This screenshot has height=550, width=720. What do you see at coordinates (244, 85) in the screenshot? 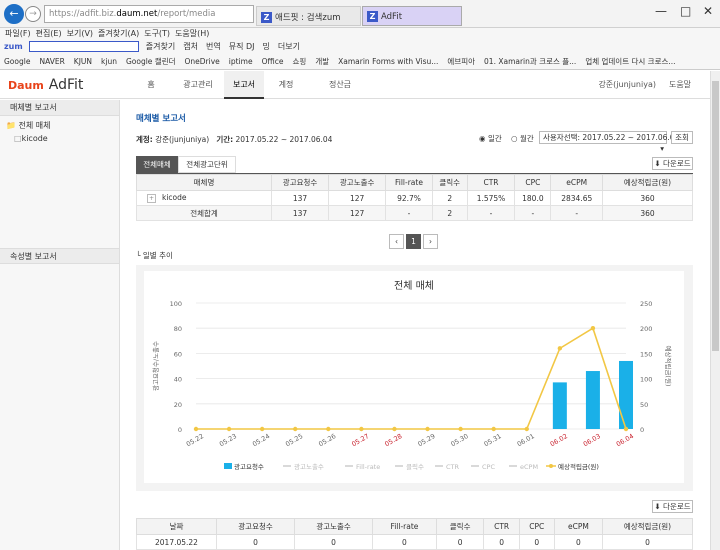
I see `nav-report: 보고서` at bounding box center [244, 85].